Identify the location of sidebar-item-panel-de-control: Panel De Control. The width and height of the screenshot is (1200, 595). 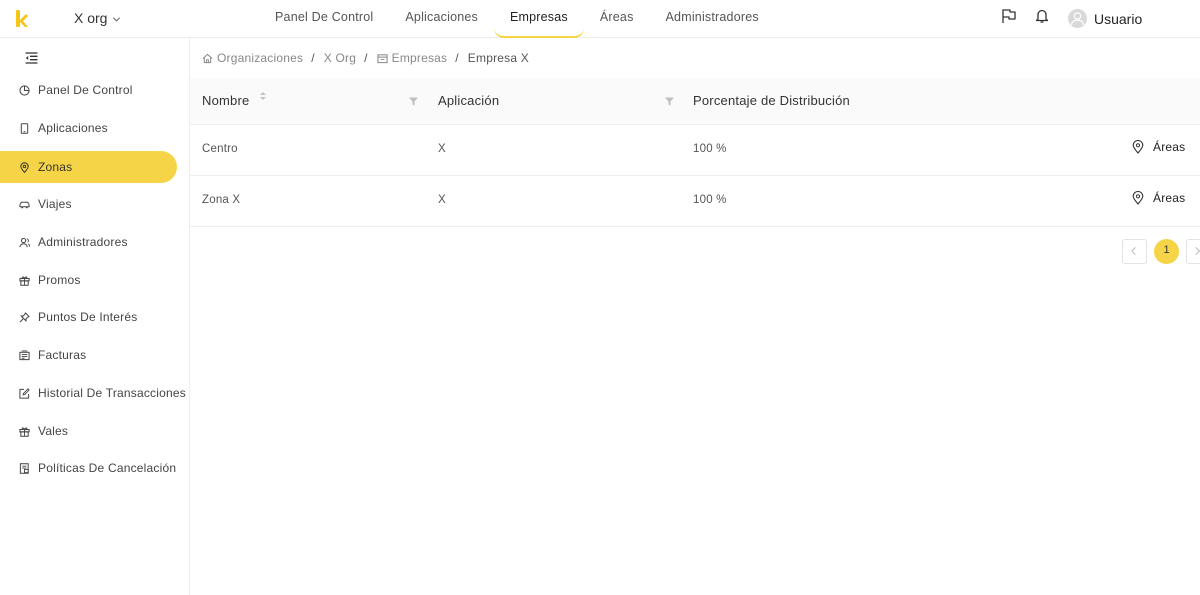
(88, 90).